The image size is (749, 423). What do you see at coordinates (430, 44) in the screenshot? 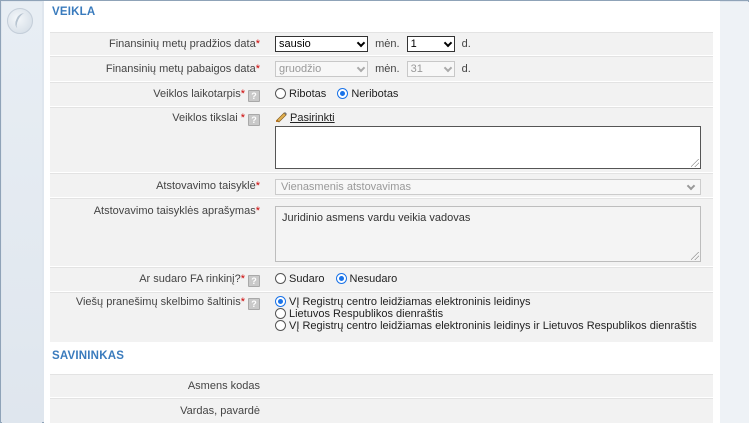
I see `fiscal-start-day-select: 1` at bounding box center [430, 44].